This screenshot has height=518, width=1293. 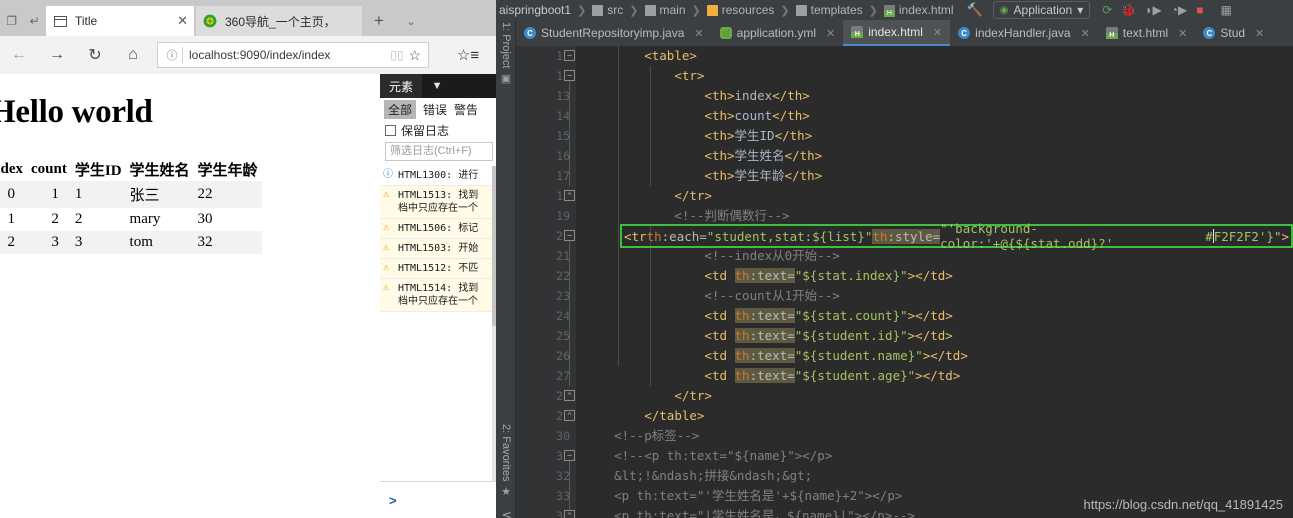 What do you see at coordinates (19, 55) in the screenshot?
I see `back-button: ←` at bounding box center [19, 55].